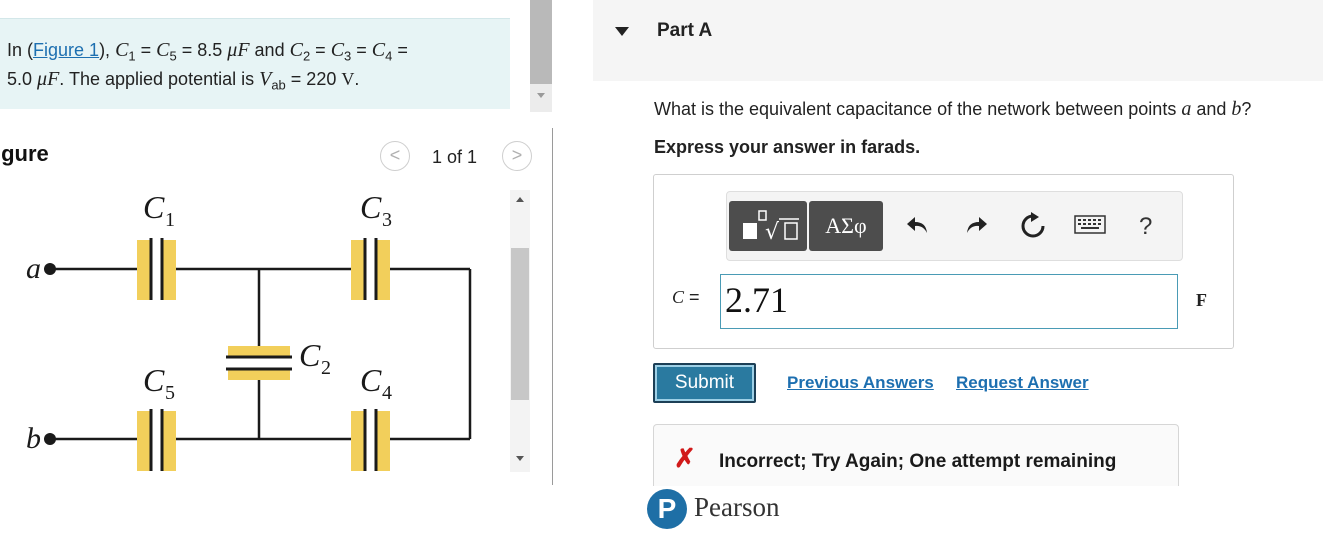  I want to click on value-c2-c3-c4: 5.0, so click(22, 78).